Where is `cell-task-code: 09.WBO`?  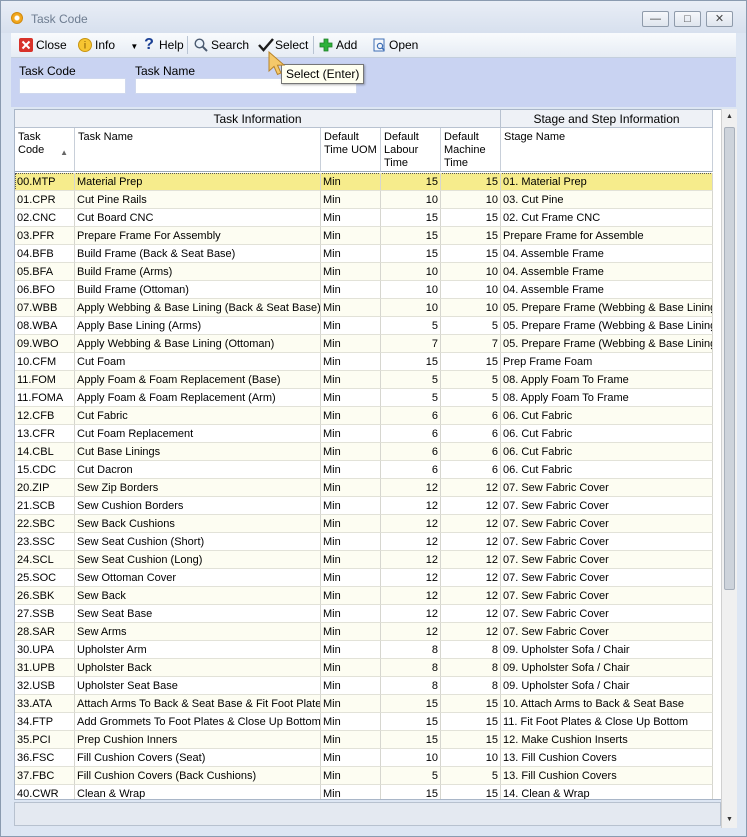
cell-task-code: 09.WBO is located at coordinates (45, 344).